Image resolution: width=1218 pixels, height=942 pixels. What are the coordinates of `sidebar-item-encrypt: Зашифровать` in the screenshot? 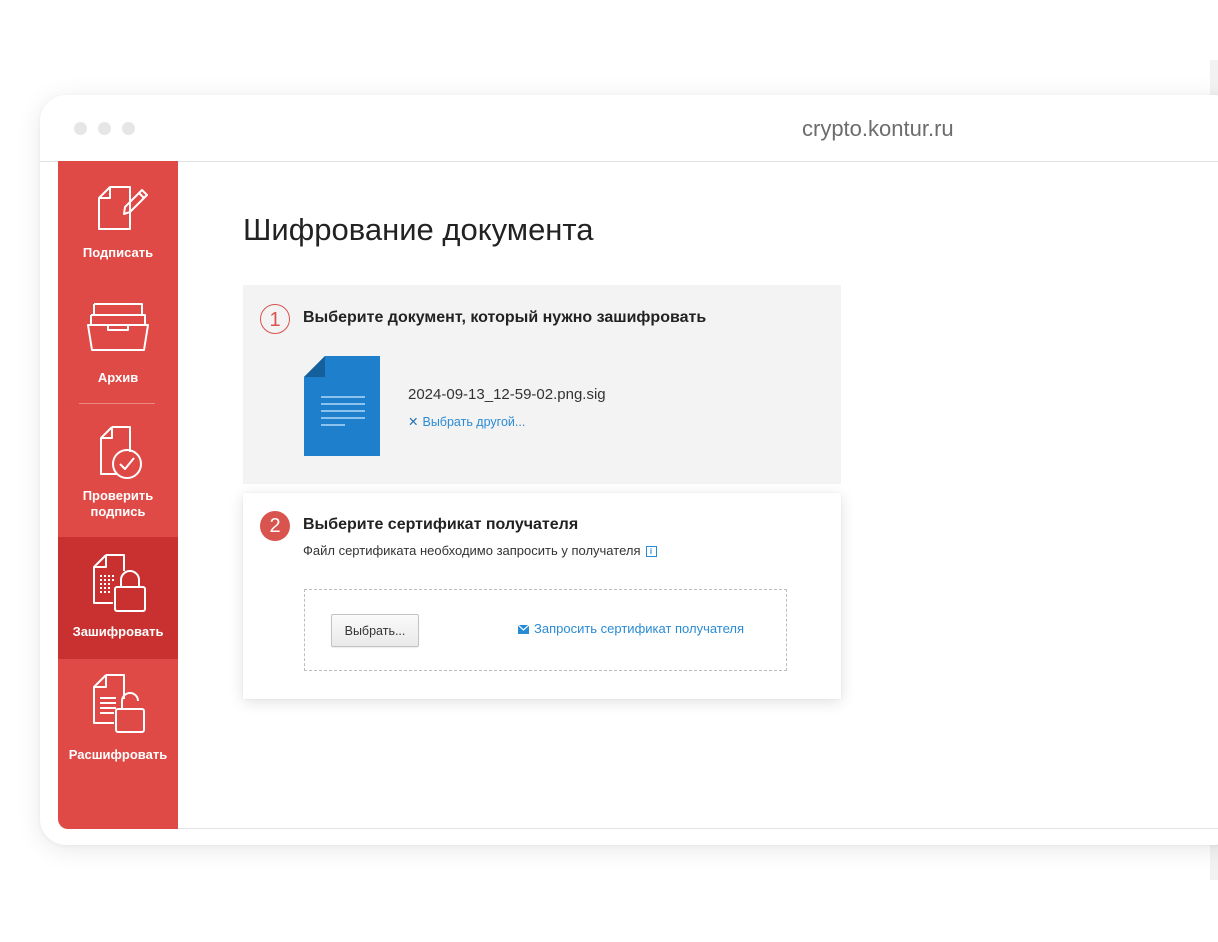 It's located at (118, 598).